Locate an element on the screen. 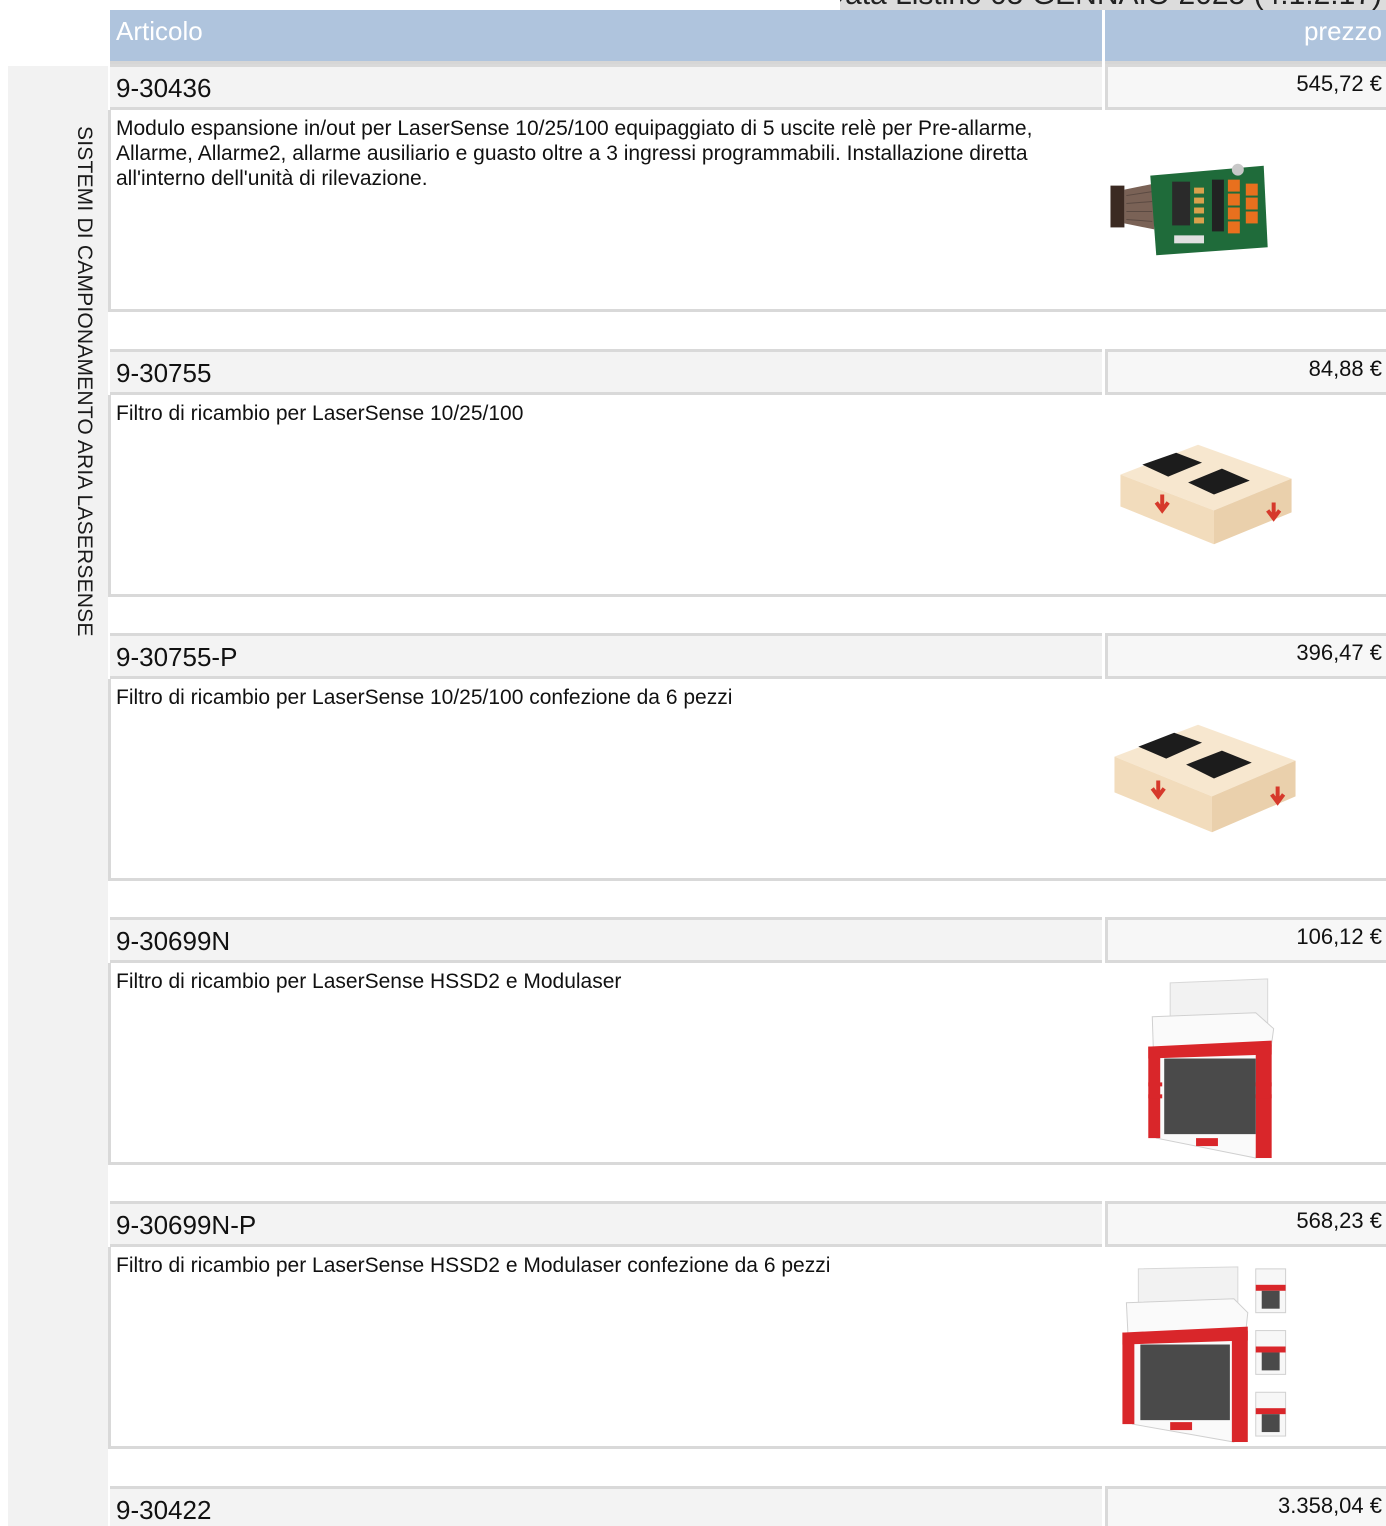 The width and height of the screenshot is (1386, 1526). product-code: 9-30436 is located at coordinates (164, 88).